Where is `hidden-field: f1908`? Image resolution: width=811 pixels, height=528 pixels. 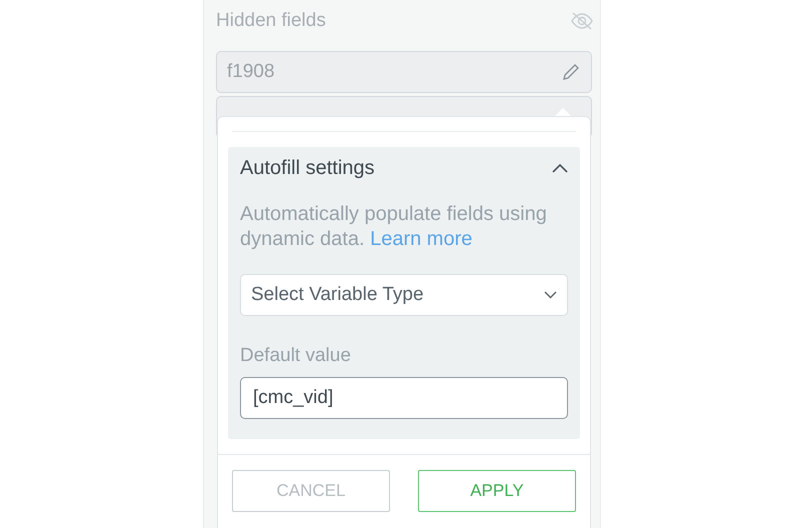 hidden-field: f1908 is located at coordinates (404, 72).